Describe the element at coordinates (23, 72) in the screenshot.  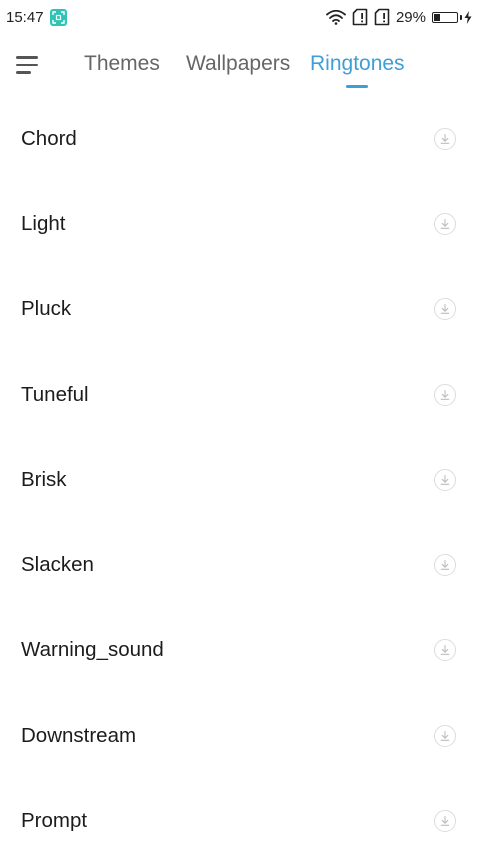
I see `menu-bar-bottom` at that location.